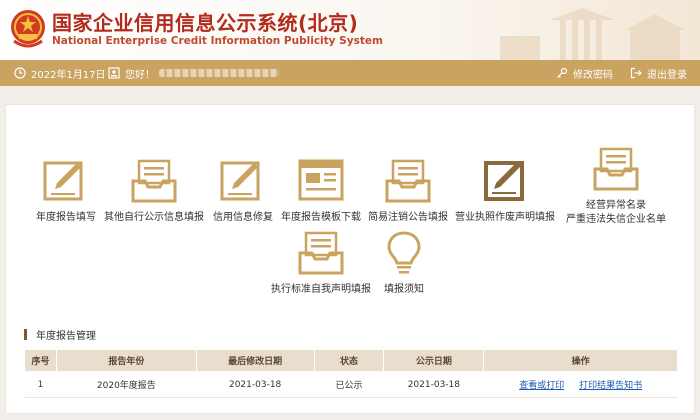 Image resolution: width=700 pixels, height=420 pixels. I want to click on lightbulb-icon, so click(404, 252).